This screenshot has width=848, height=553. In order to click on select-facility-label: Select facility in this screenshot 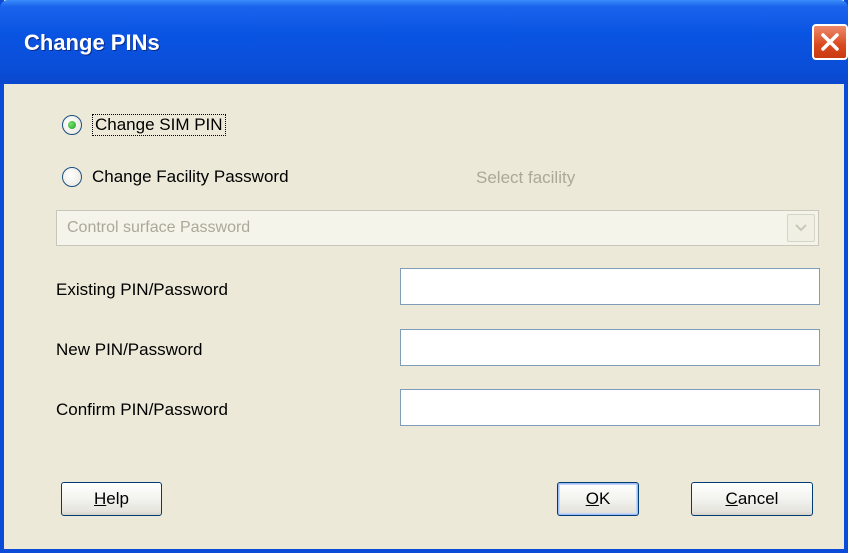, I will do `click(526, 177)`.